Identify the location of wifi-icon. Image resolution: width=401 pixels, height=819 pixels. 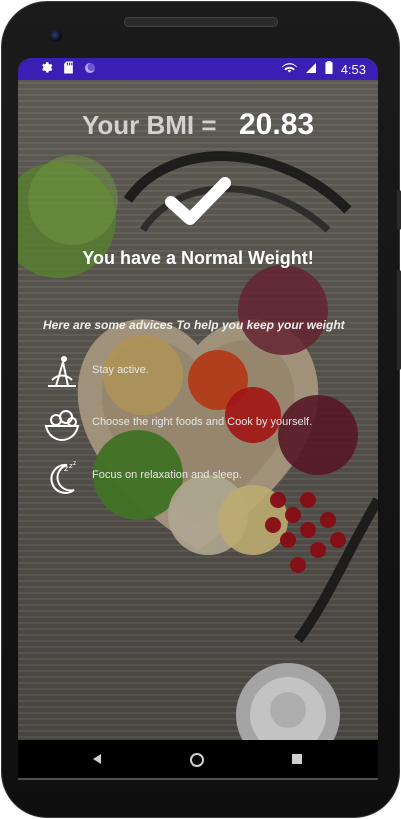
(289, 69).